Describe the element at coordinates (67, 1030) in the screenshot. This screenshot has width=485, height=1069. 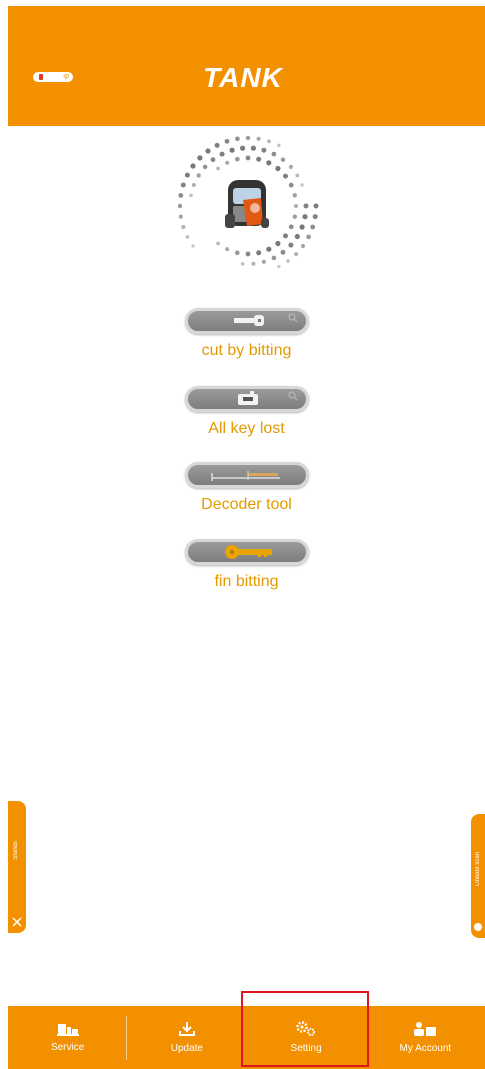
I see `service-icon` at that location.